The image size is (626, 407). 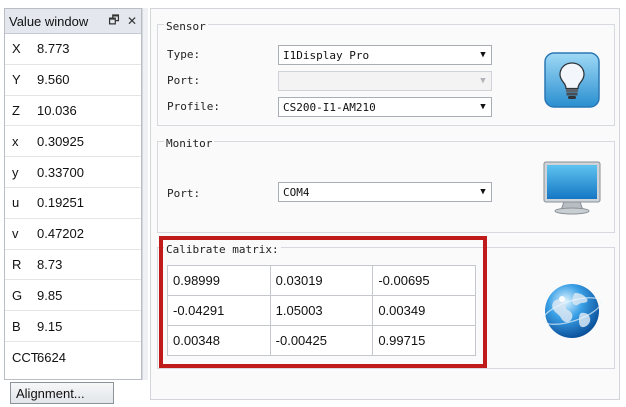 What do you see at coordinates (189, 143) in the screenshot?
I see `monitor-group-title: Monitor` at bounding box center [189, 143].